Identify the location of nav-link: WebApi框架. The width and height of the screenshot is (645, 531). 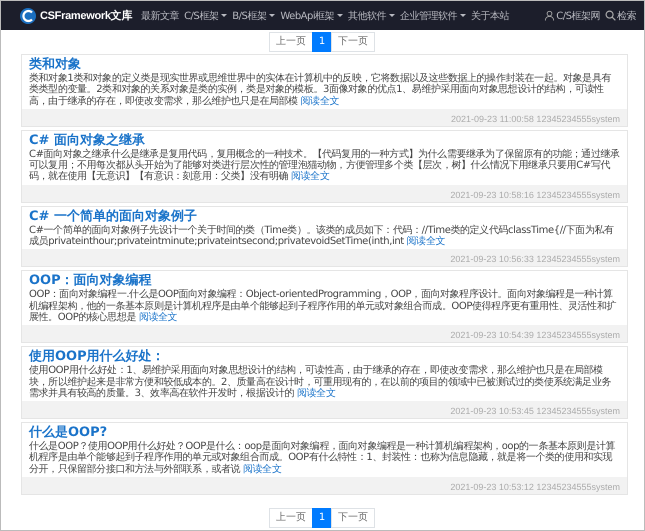
(312, 15).